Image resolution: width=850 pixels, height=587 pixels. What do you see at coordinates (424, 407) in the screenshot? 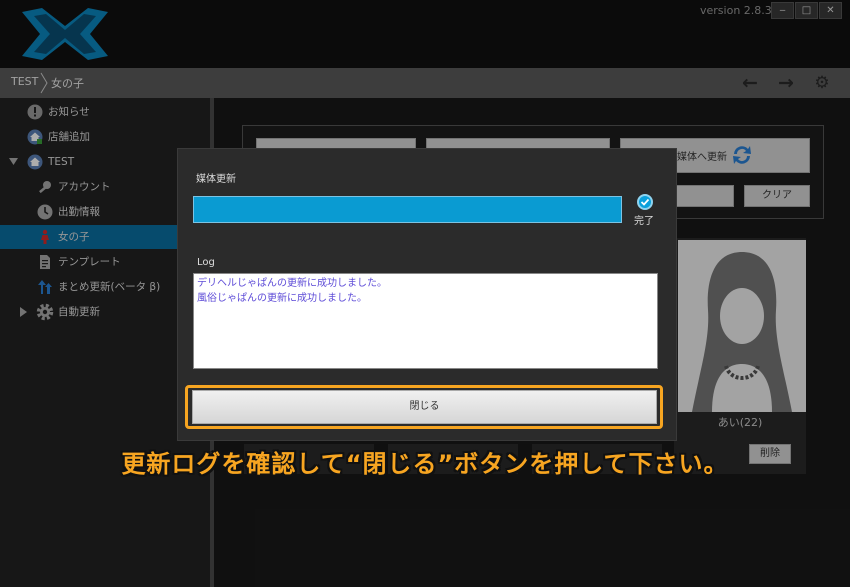
I see `close-dialog-button: 閉じる` at bounding box center [424, 407].